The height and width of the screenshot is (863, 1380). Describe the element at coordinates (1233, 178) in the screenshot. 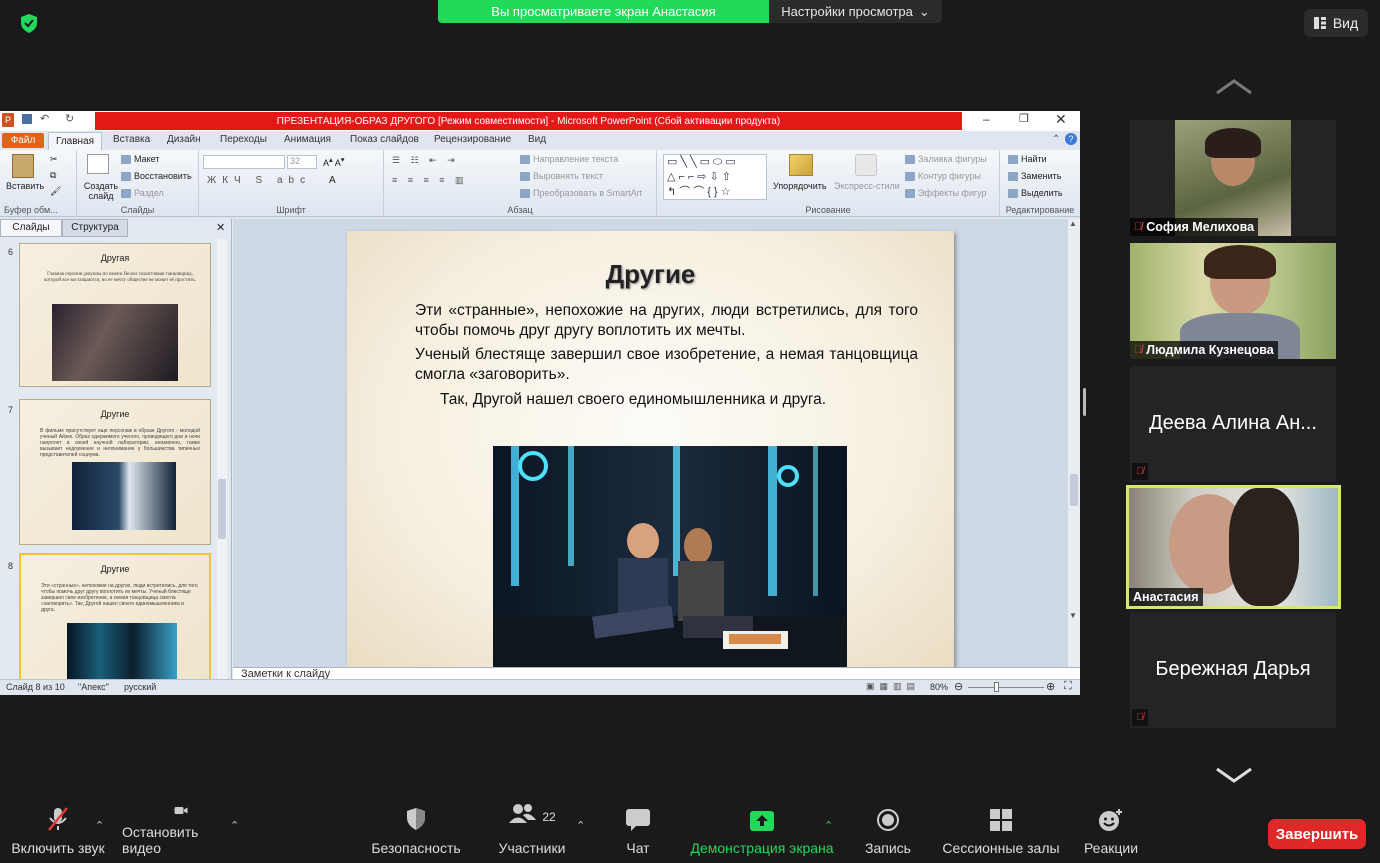

I see `participant-tile: 🎙̸ София Мелихова` at that location.